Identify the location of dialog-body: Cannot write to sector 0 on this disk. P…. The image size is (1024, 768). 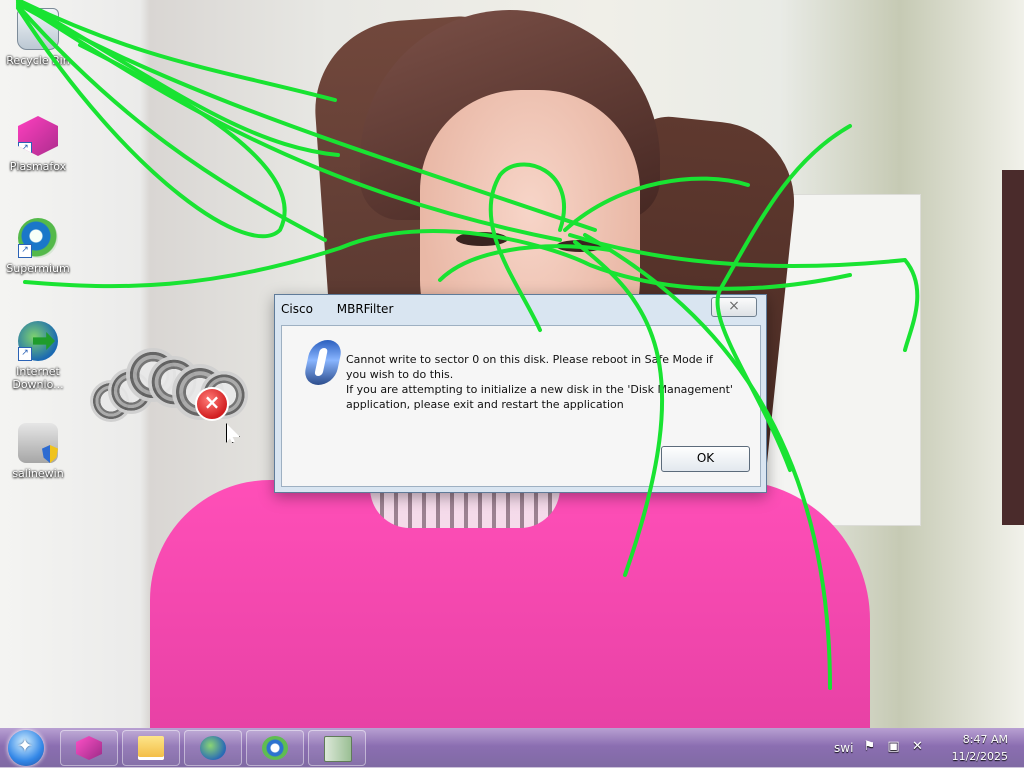
(521, 406).